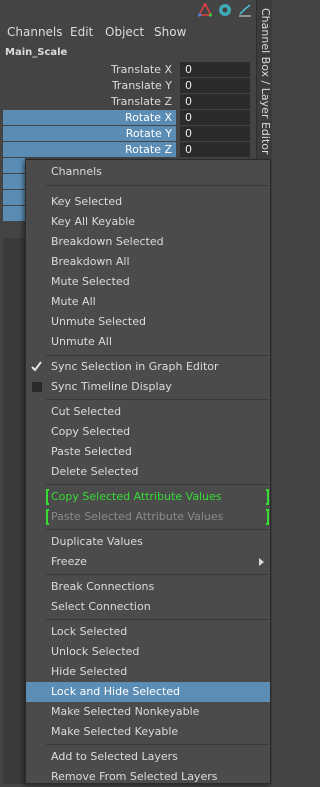 This screenshot has width=320, height=787. Describe the element at coordinates (148, 432) in the screenshot. I see `menu-item-copy-selected: Copy Selected` at that location.